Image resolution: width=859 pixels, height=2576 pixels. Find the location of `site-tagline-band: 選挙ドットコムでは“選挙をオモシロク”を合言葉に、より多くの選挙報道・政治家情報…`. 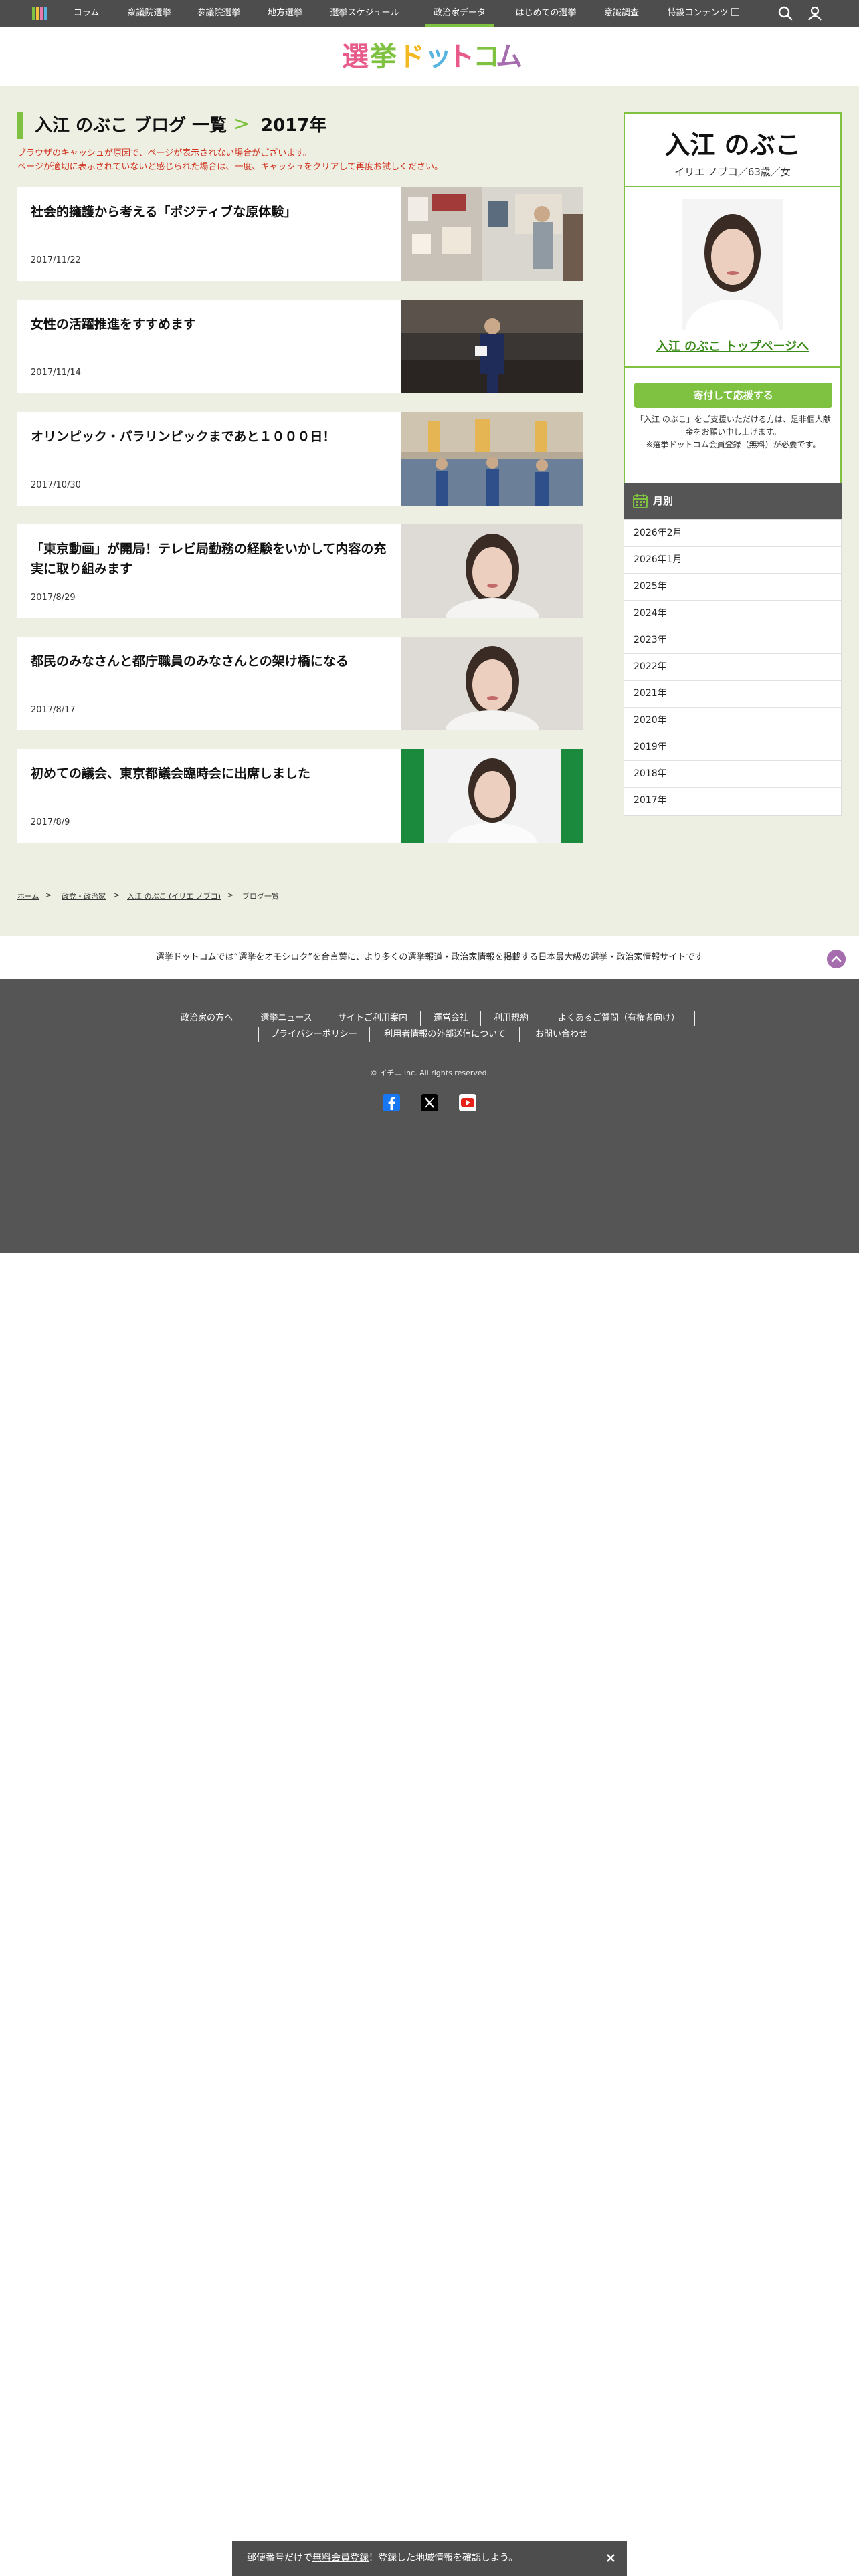

site-tagline-band: 選挙ドットコムでは“選挙をオモシロク”を合言葉に、より多くの選挙報道・政治家情報… is located at coordinates (429, 958).